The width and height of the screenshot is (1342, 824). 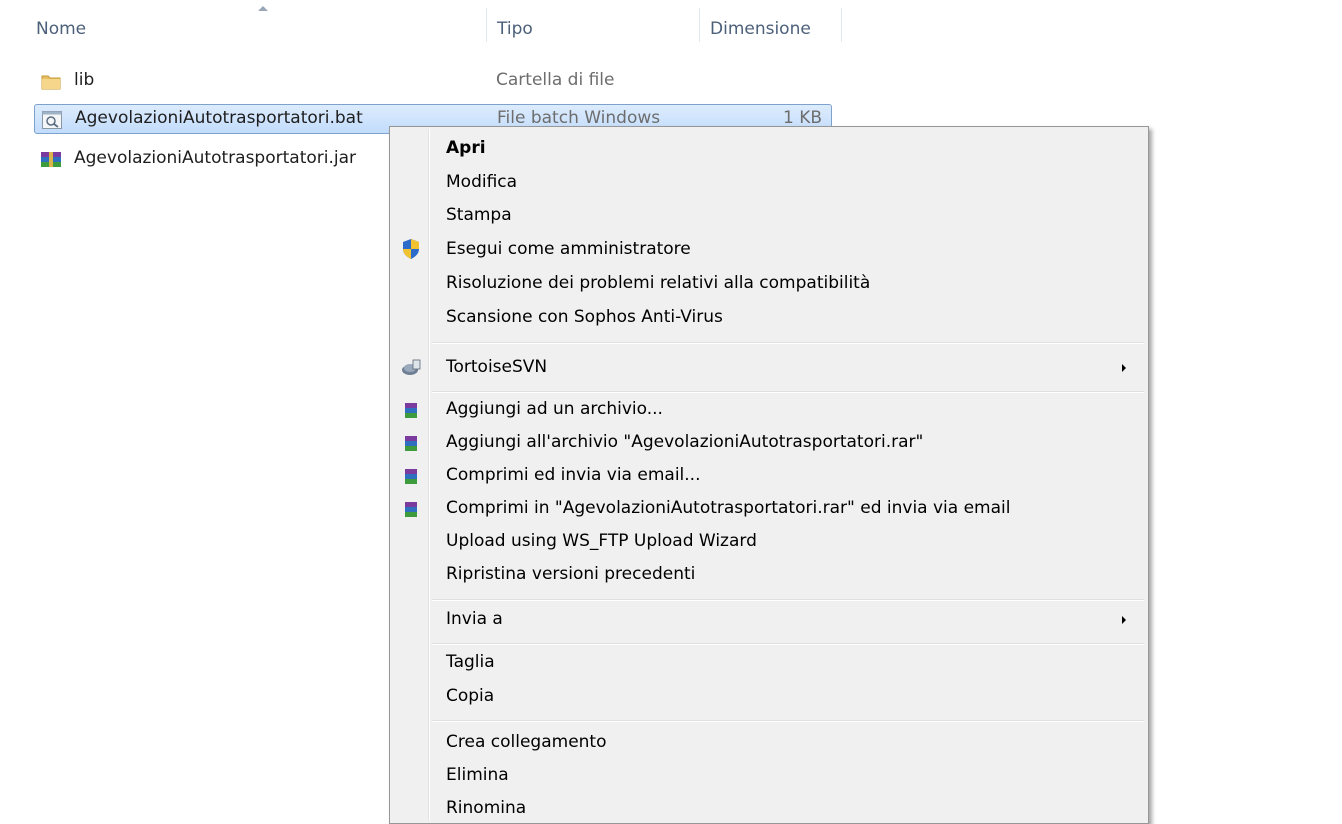 I want to click on file-type: Cartella di file, so click(x=555, y=80).